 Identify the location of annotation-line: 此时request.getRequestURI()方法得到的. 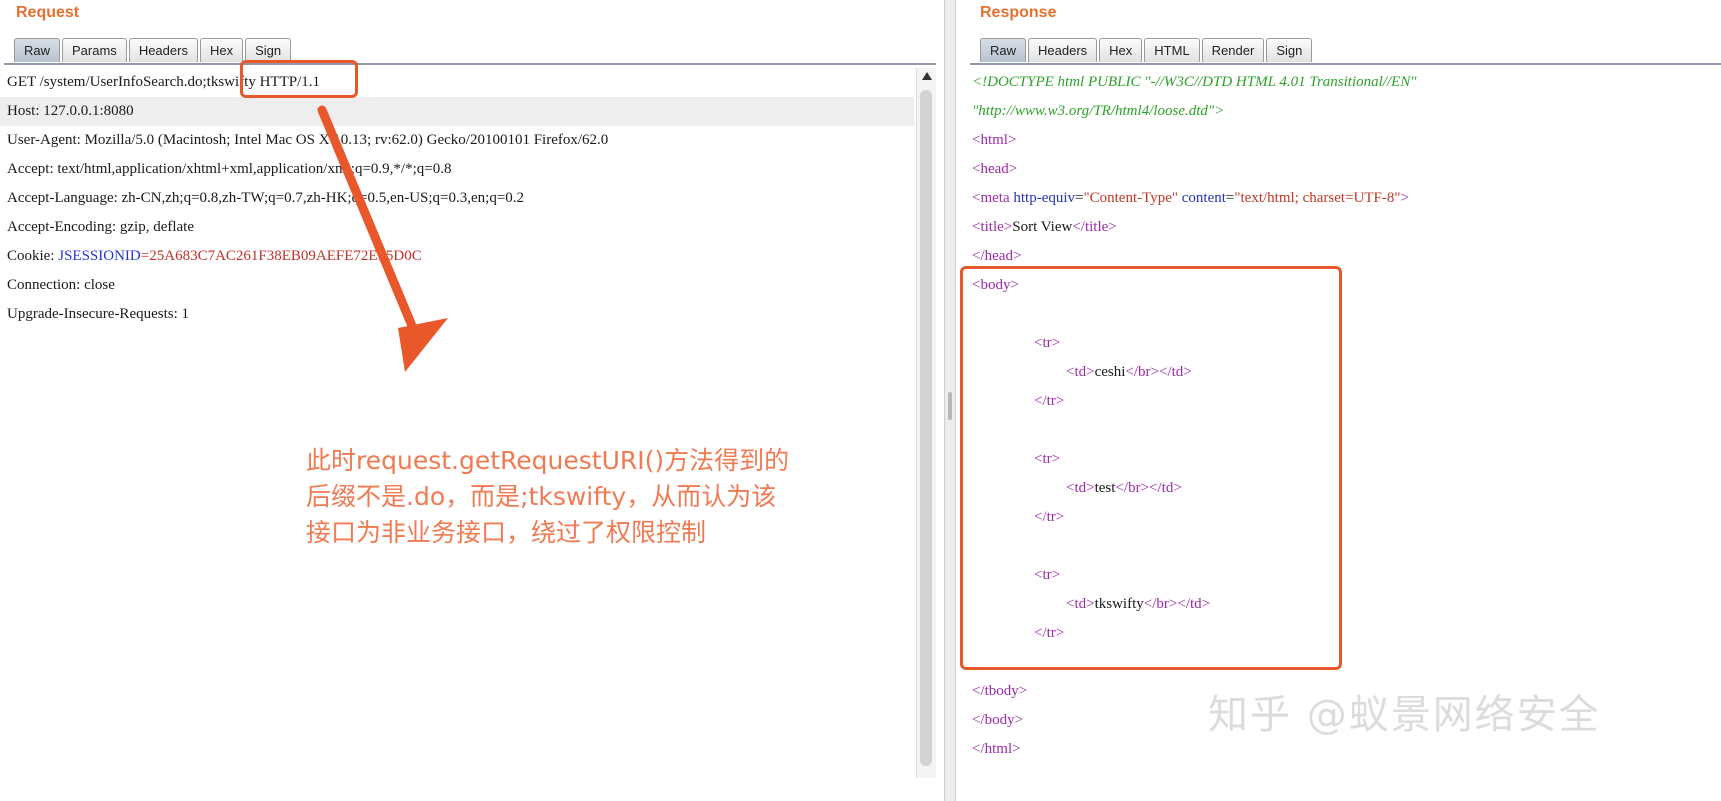
(548, 460).